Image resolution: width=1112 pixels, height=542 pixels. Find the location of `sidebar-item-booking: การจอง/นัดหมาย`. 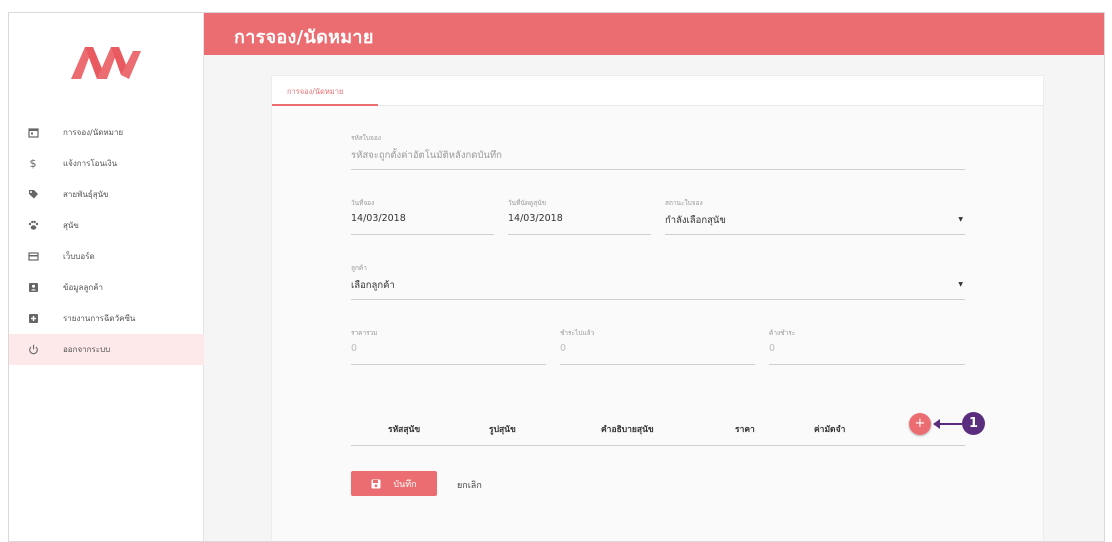

sidebar-item-booking: การจอง/นัดหมาย is located at coordinates (106, 132).